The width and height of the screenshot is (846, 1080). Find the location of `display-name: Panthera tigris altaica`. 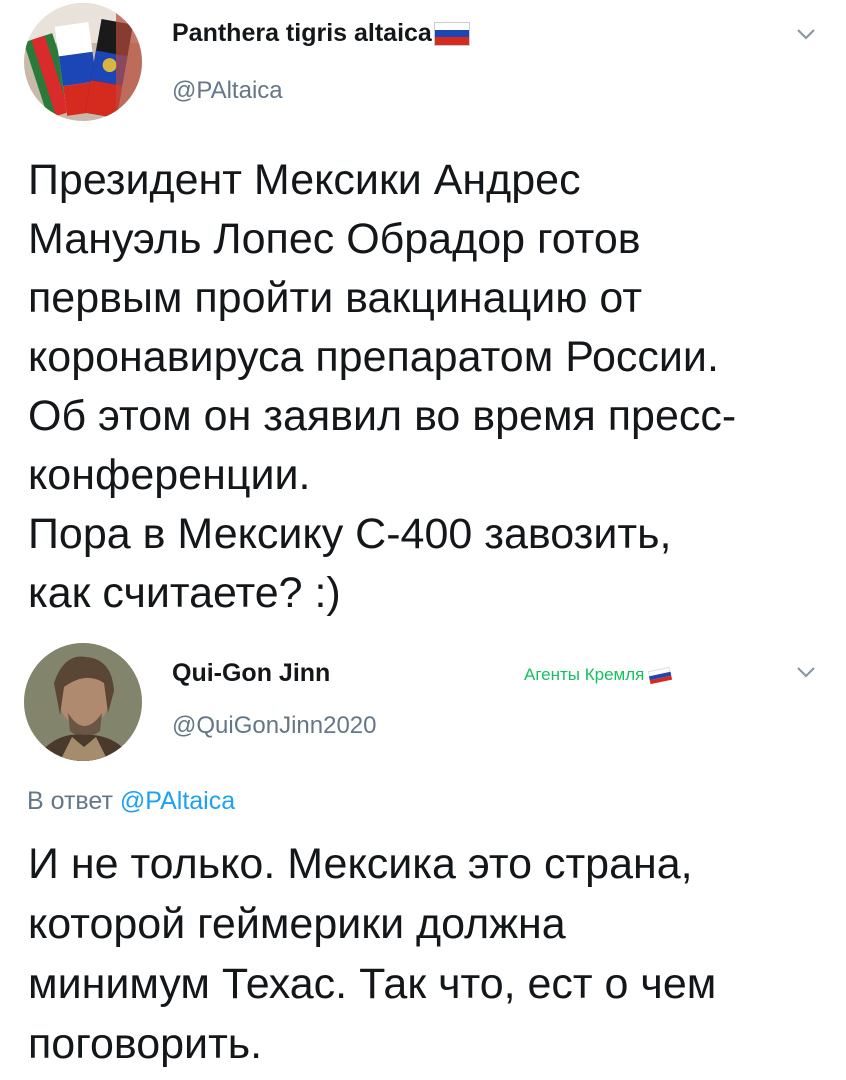

display-name: Panthera tigris altaica is located at coordinates (321, 33).